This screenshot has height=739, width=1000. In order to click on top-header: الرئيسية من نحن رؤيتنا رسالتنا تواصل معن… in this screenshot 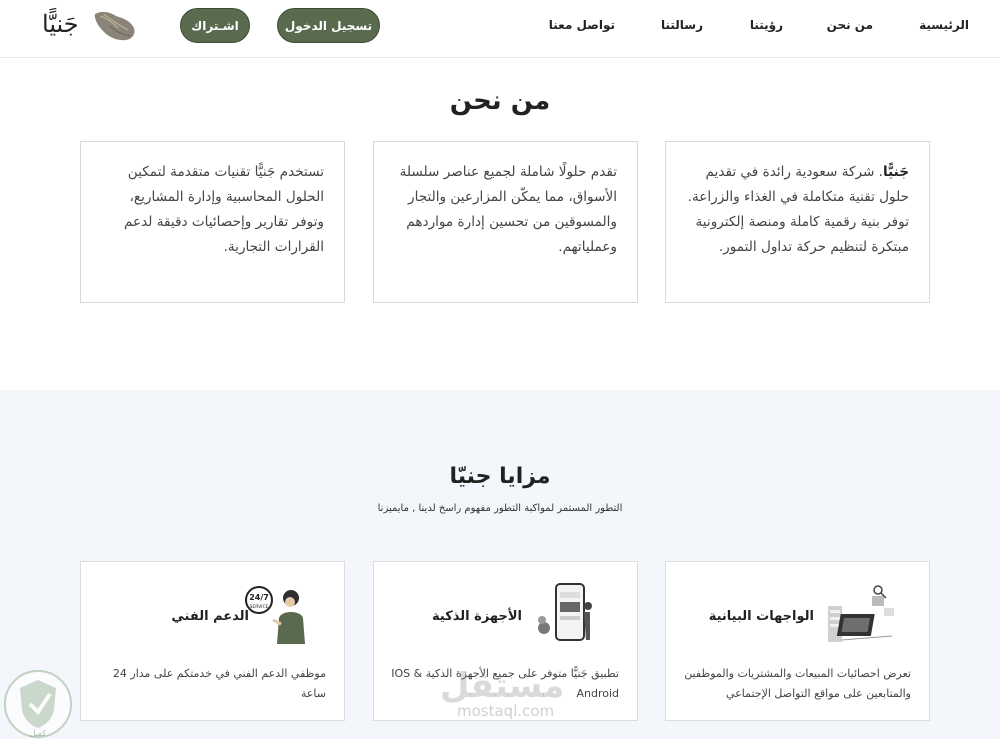, I will do `click(500, 29)`.